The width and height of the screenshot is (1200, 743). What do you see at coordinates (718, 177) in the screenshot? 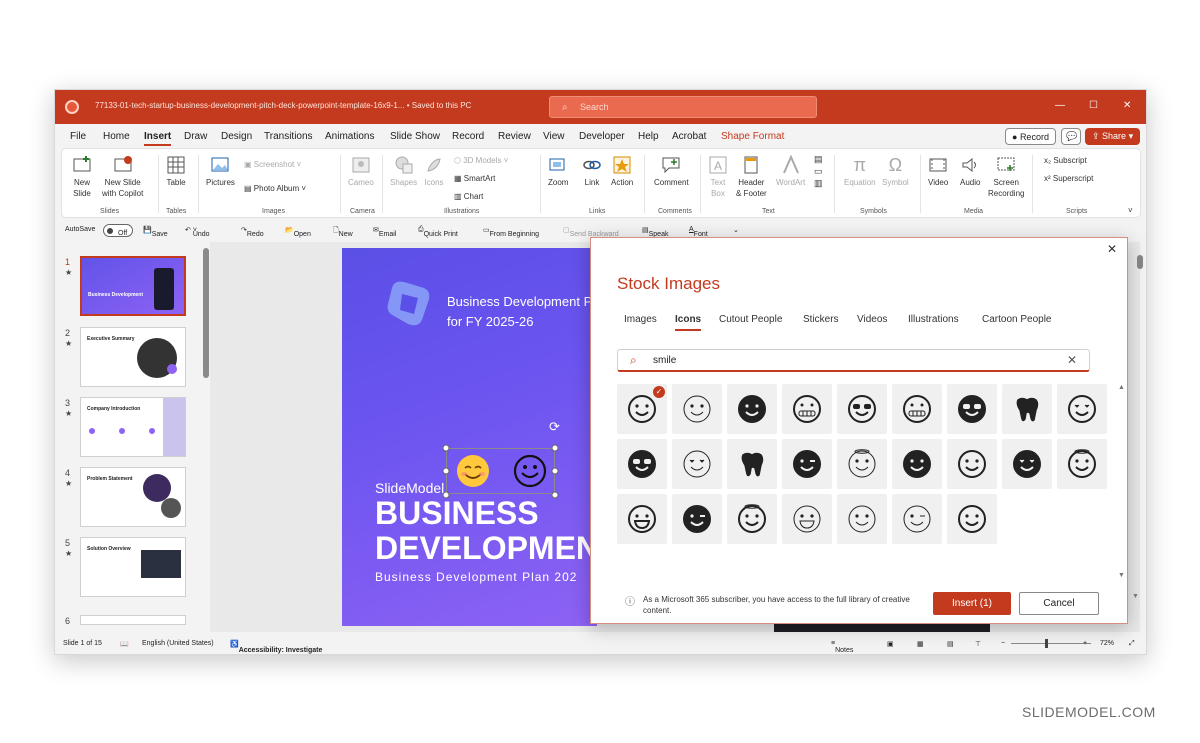
I see `text-box-button: A Text Box` at bounding box center [718, 177].